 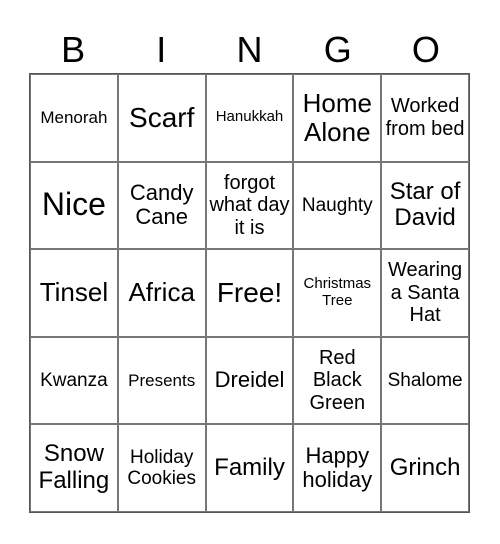 I want to click on header-letter-i: I, so click(x=161, y=49).